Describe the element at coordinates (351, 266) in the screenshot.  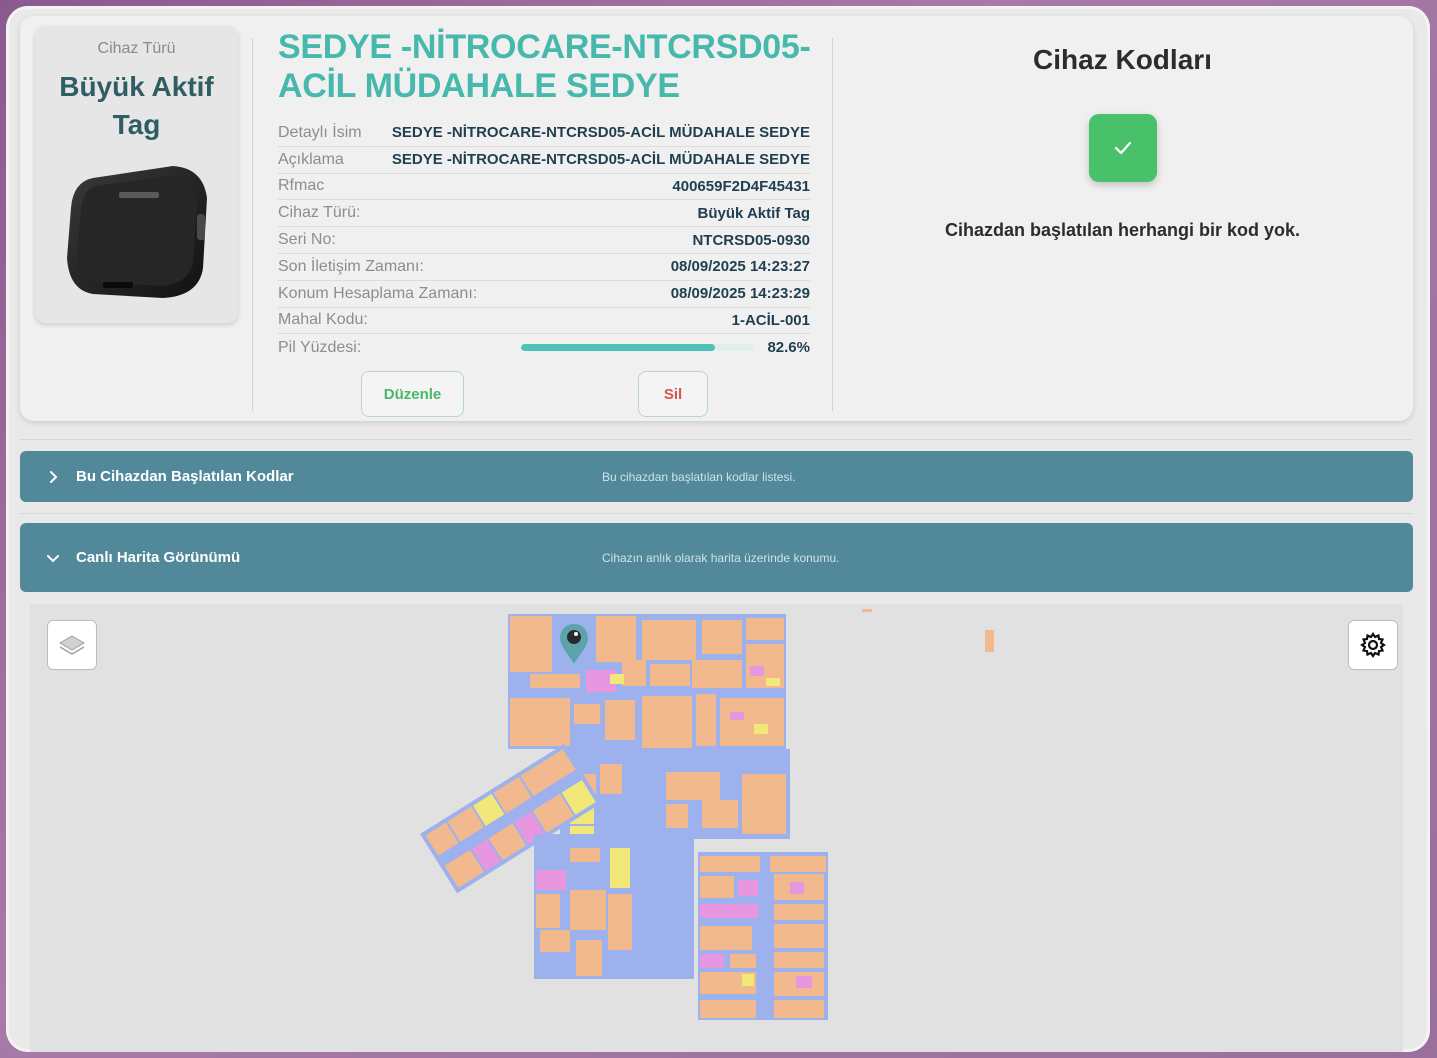
I see `field-label: Son İletişim Zamanı:` at that location.